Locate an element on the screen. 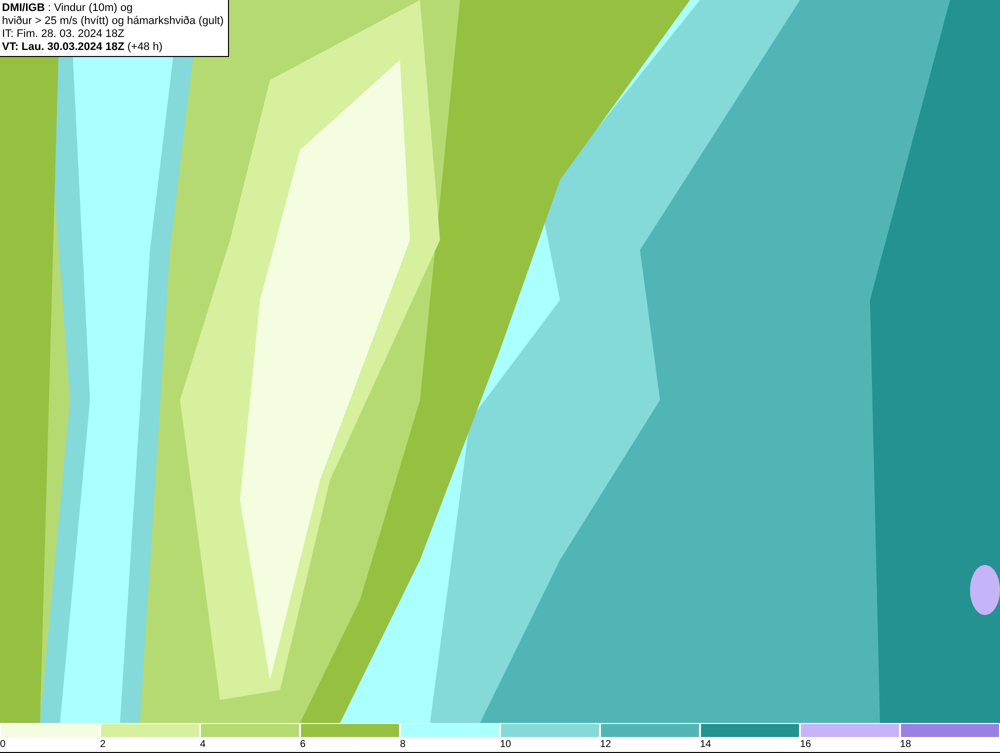 This screenshot has height=753, width=1000. title-line: DMI/IGB : Vindur (10m) og is located at coordinates (68, 8).